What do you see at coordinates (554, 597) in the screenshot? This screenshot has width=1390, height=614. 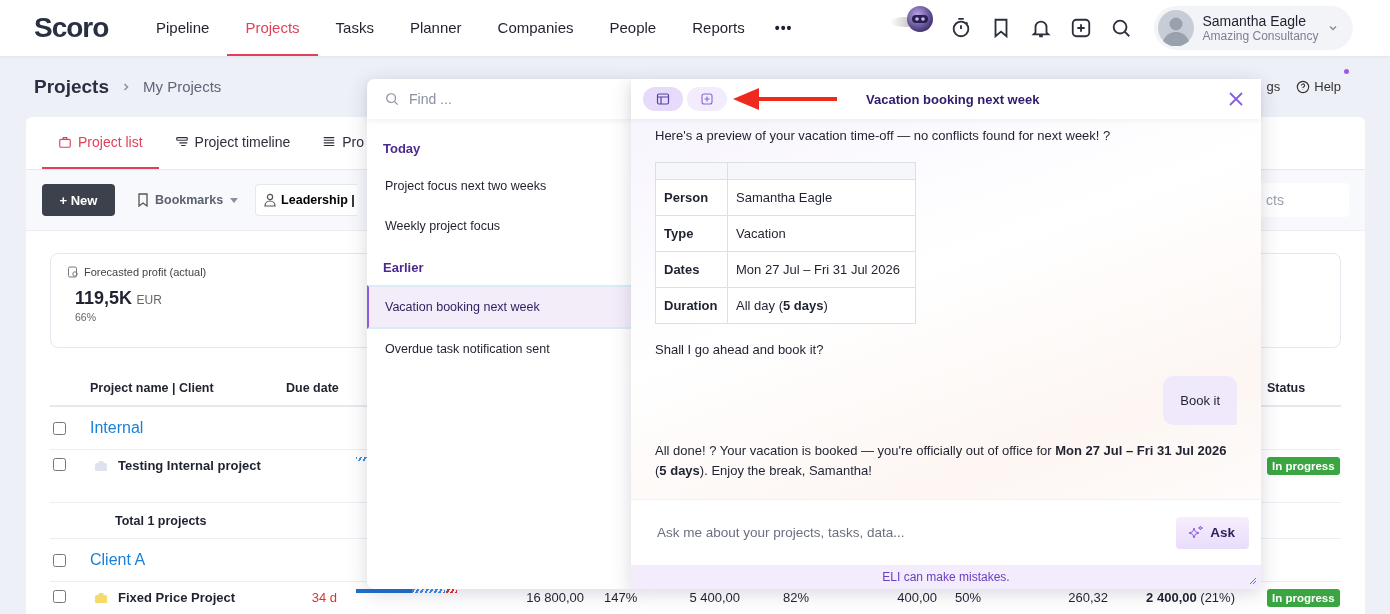 I see `table-cell-text: 16 800,00` at bounding box center [554, 597].